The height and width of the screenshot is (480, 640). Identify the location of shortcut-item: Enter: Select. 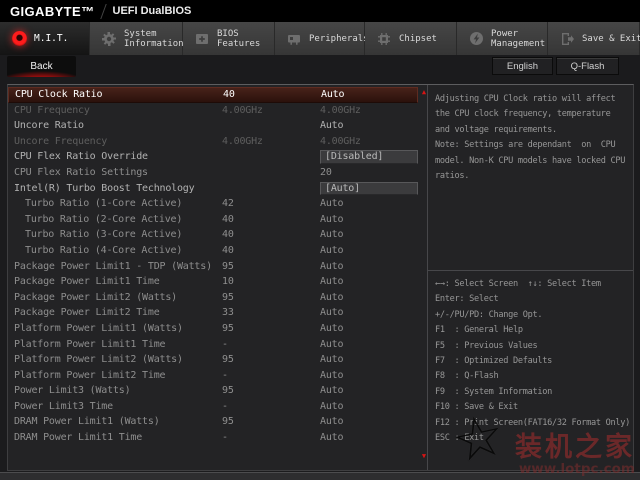
(467, 299).